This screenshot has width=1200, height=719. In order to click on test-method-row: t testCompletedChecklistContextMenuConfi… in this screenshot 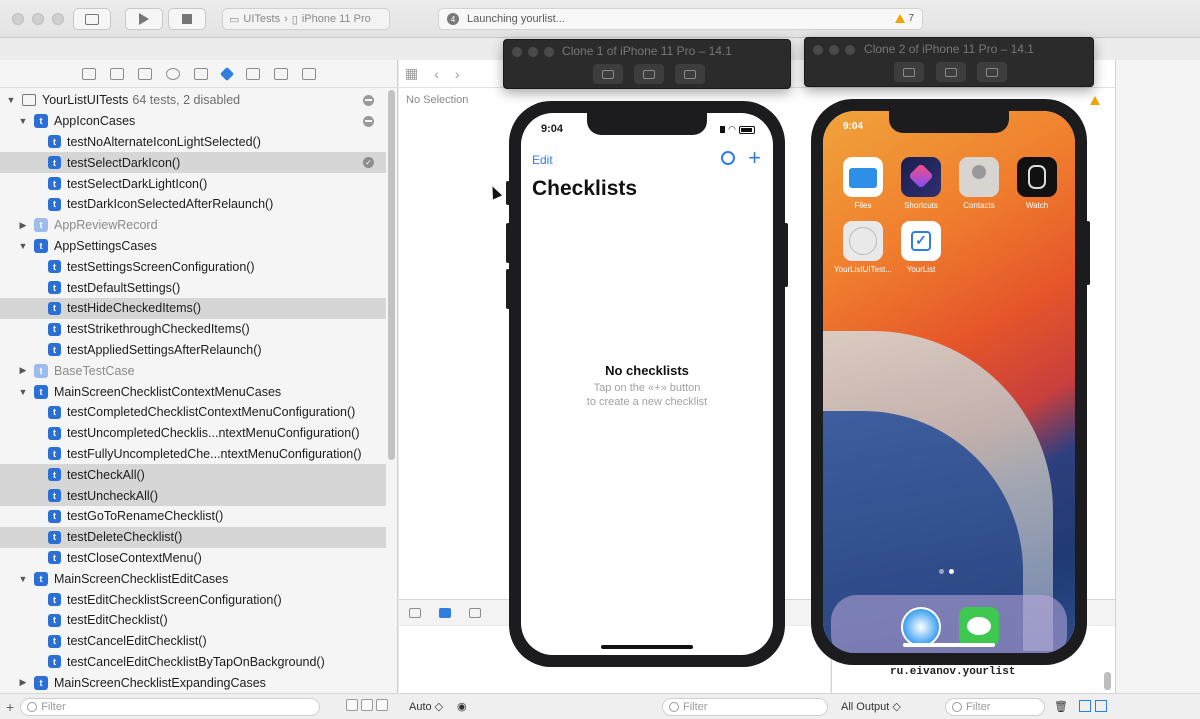, I will do `click(193, 412)`.